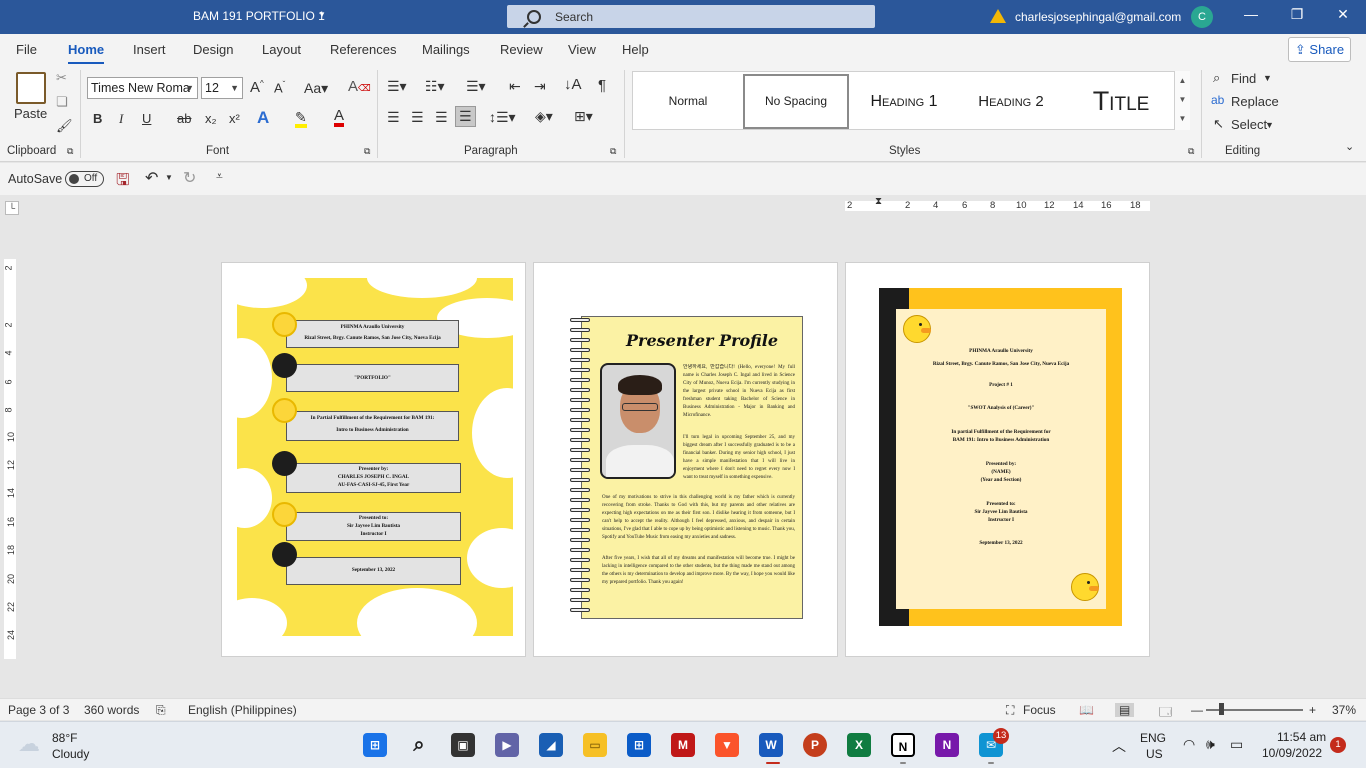 Image resolution: width=1366 pixels, height=768 pixels. Describe the element at coordinates (149, 49) in the screenshot. I see `tab-insert: Insert` at that location.